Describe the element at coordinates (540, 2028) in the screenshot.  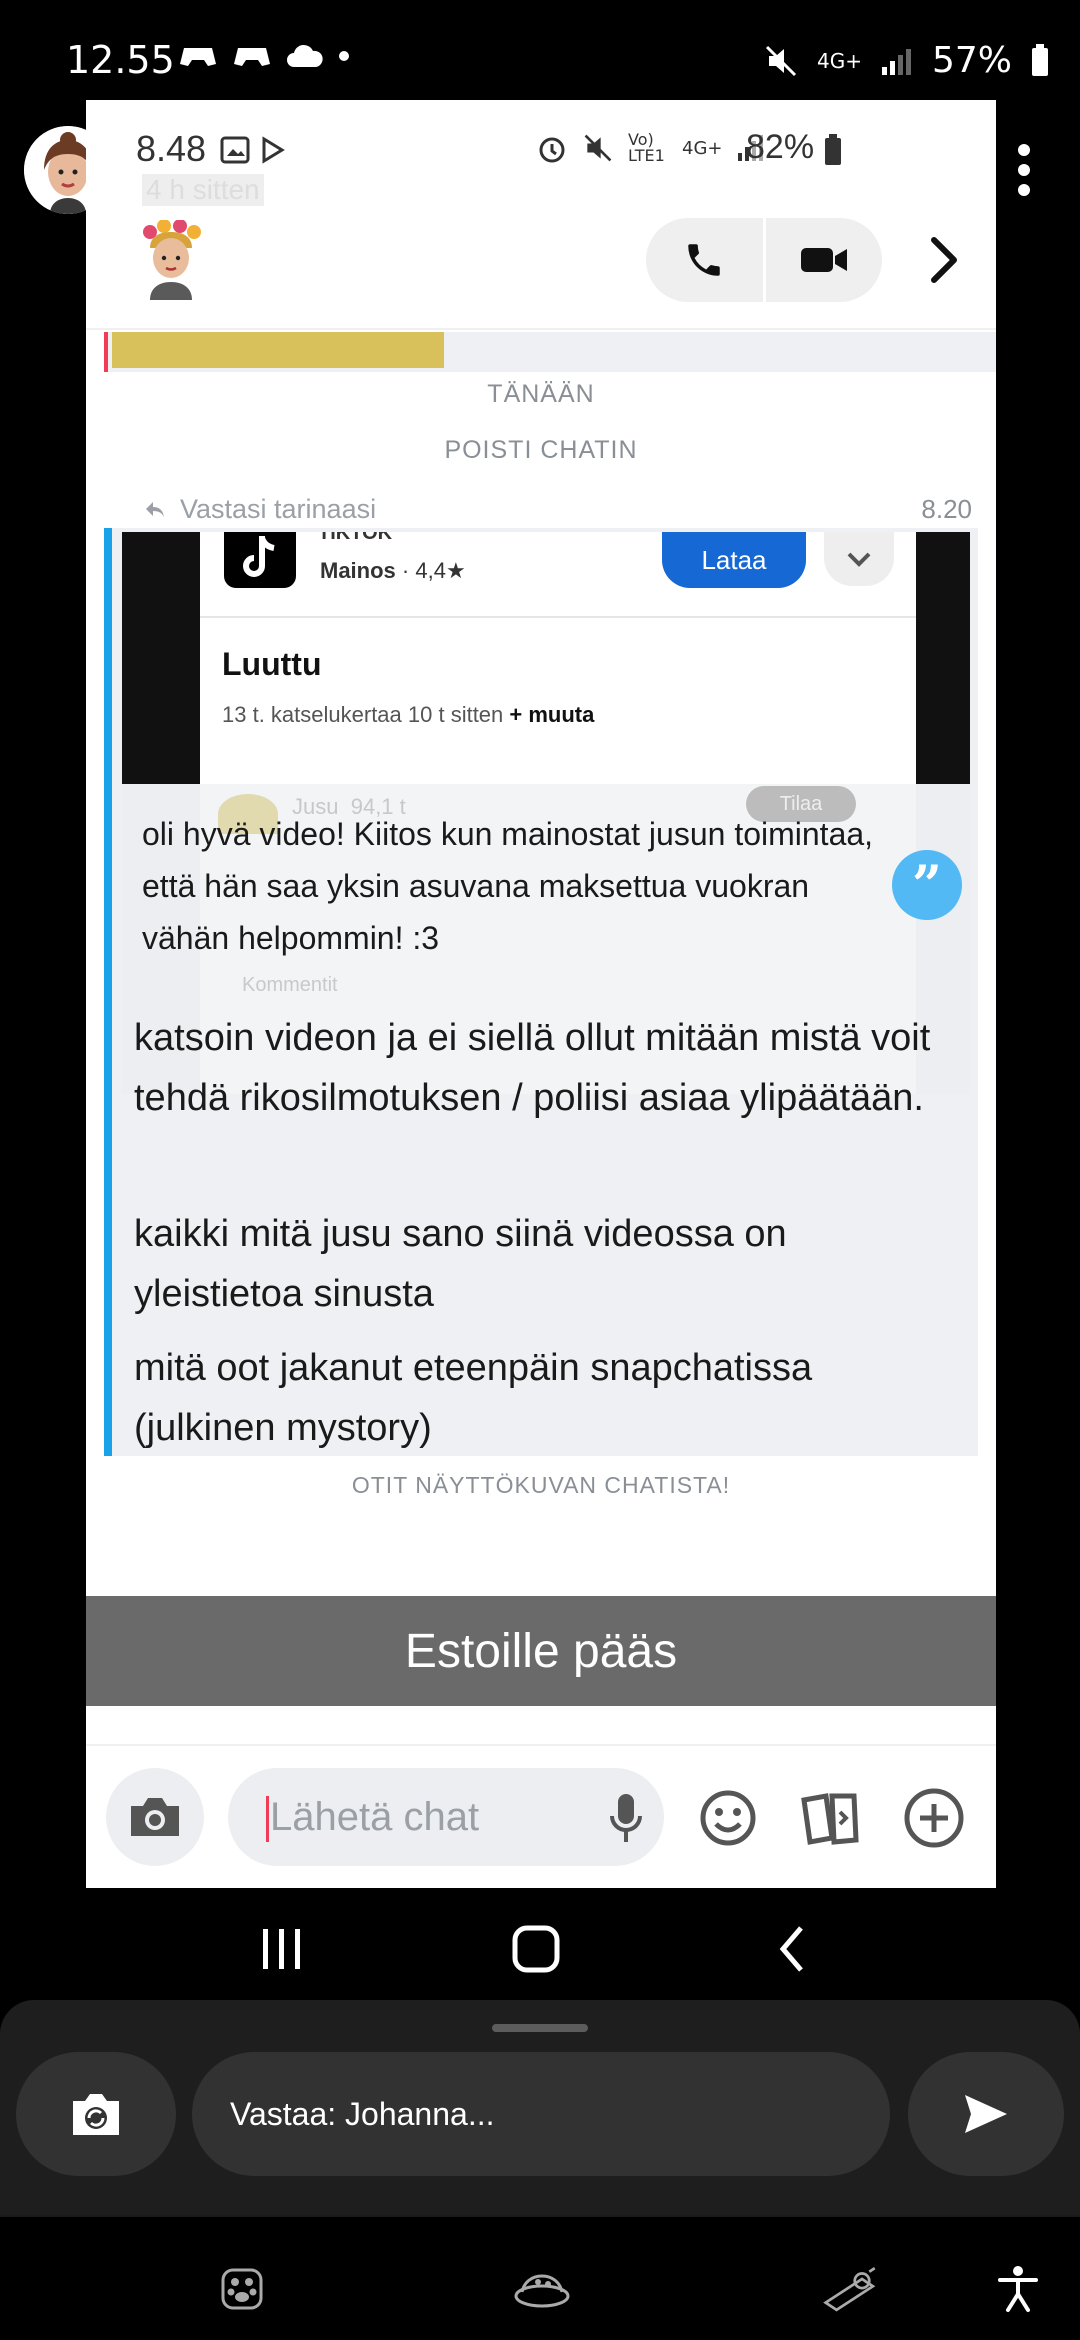
I see `sheet-grab-handle` at that location.